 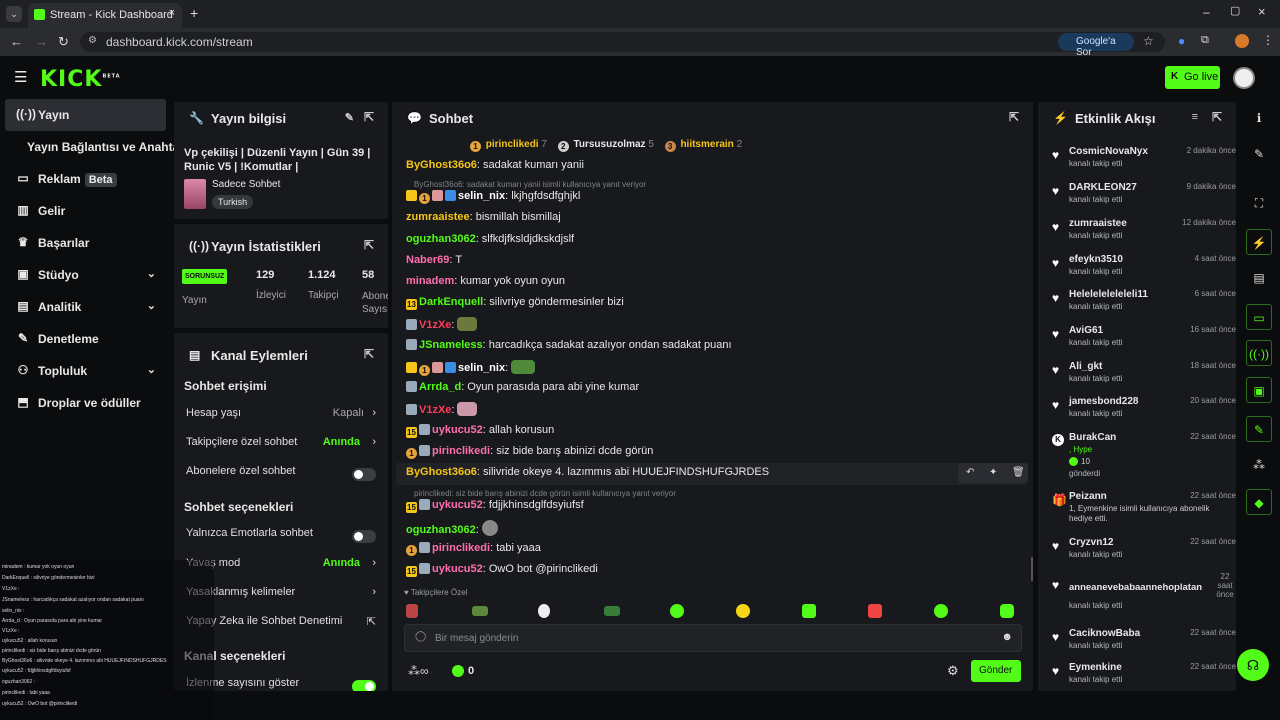 I want to click on users-icon: ⁂, so click(x=1259, y=465).